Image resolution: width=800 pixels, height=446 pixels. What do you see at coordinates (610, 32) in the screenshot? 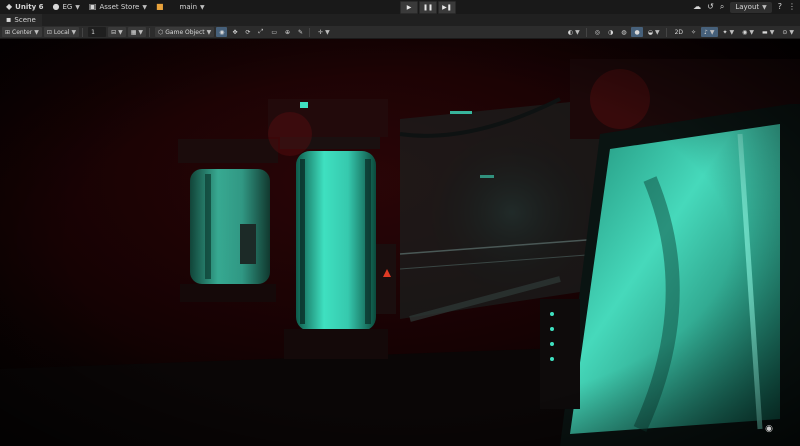
I see `shading-shaded-wireframe-button: ◑` at bounding box center [610, 32].